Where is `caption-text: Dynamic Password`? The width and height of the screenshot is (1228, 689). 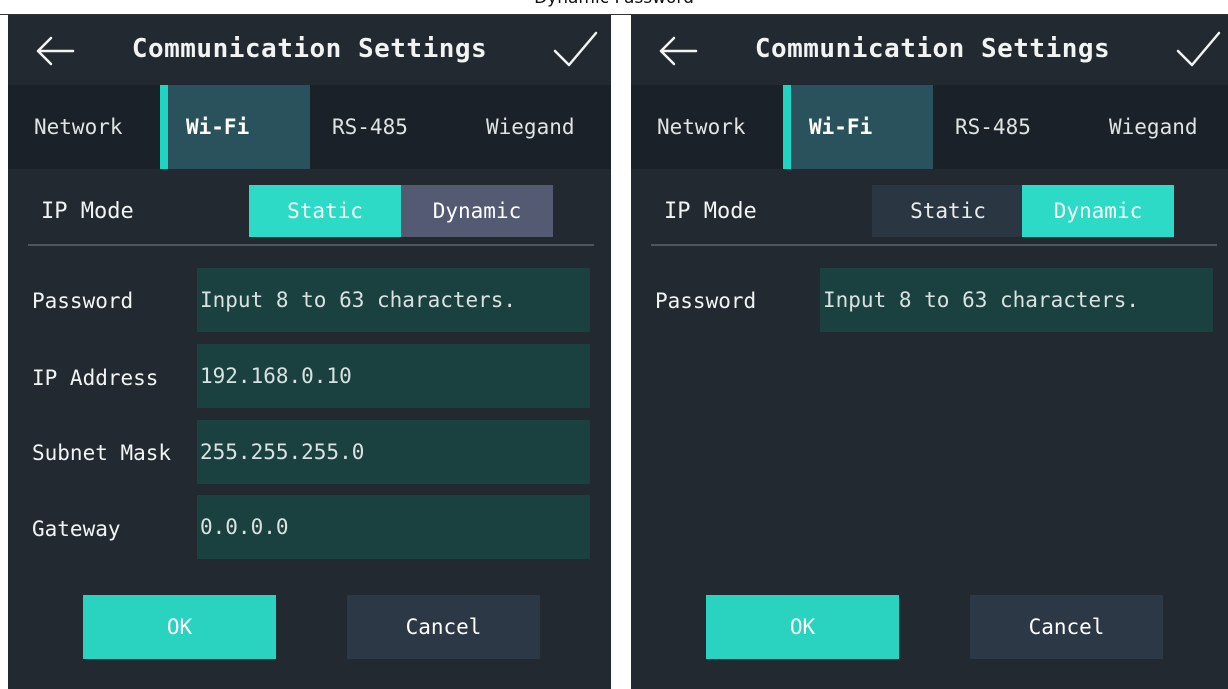 caption-text: Dynamic Password is located at coordinates (614, 4).